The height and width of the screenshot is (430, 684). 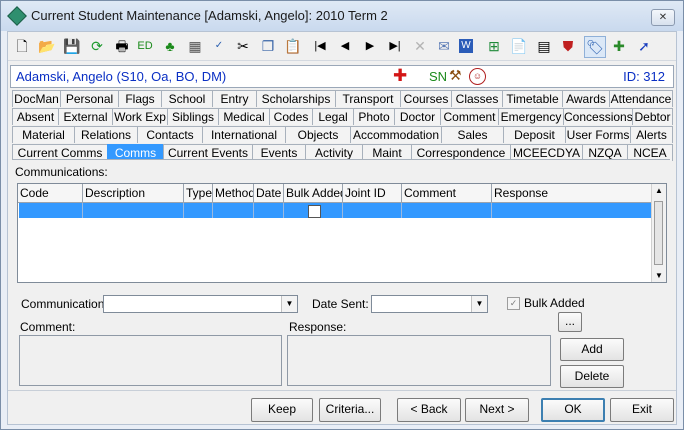 I want to click on date-sent-dropdown: ▼, so click(x=429, y=304).